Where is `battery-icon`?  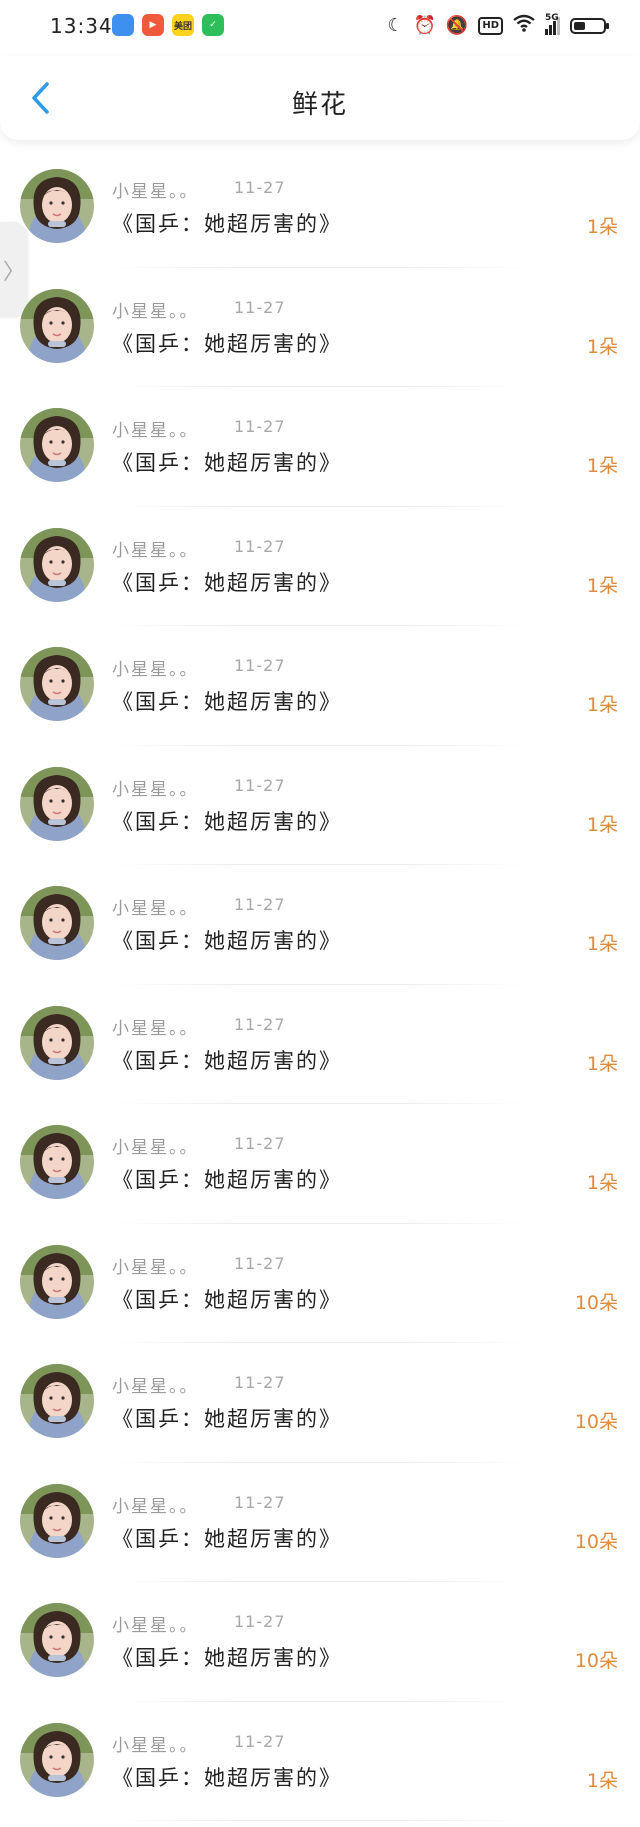 battery-icon is located at coordinates (589, 26).